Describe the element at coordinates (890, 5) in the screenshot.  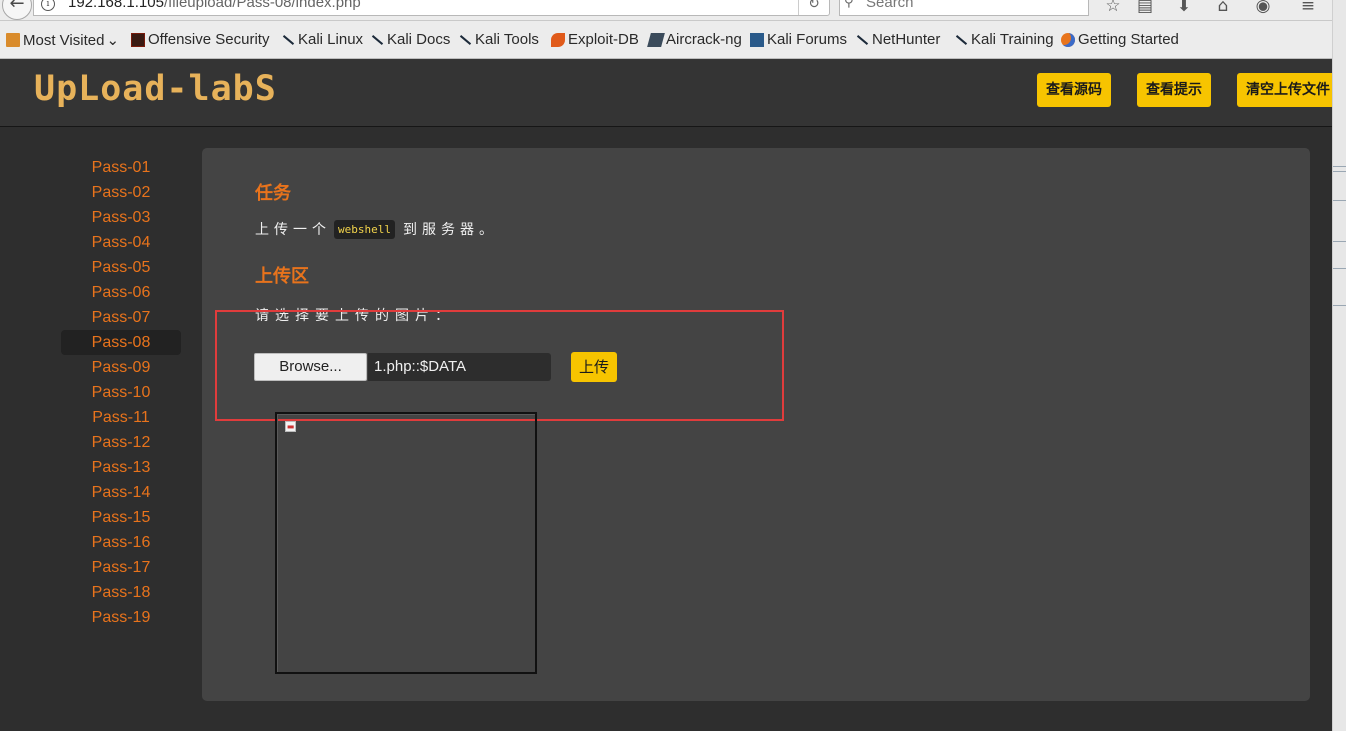
I see `search-placeholder: Search` at that location.